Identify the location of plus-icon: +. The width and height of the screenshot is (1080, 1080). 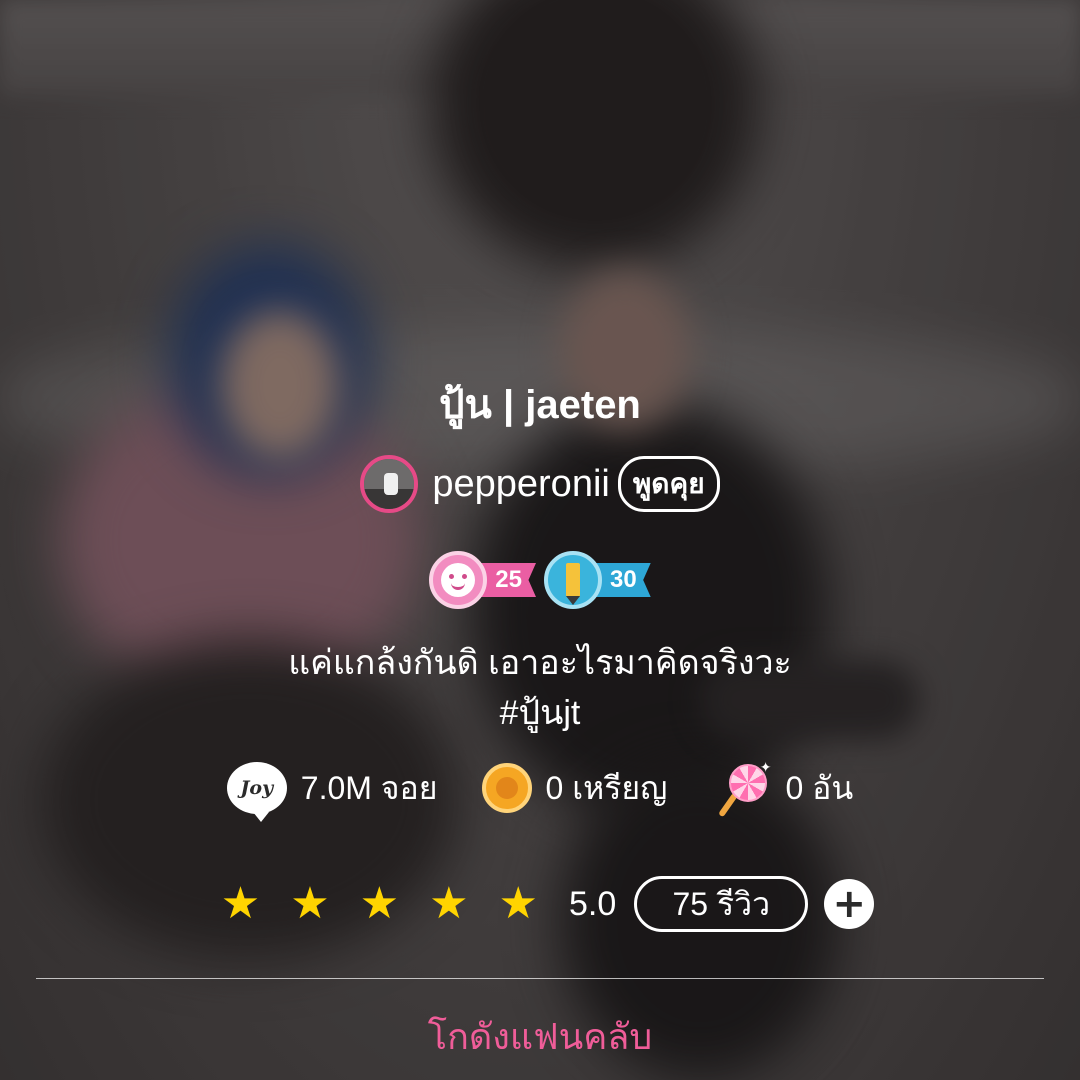
(849, 904).